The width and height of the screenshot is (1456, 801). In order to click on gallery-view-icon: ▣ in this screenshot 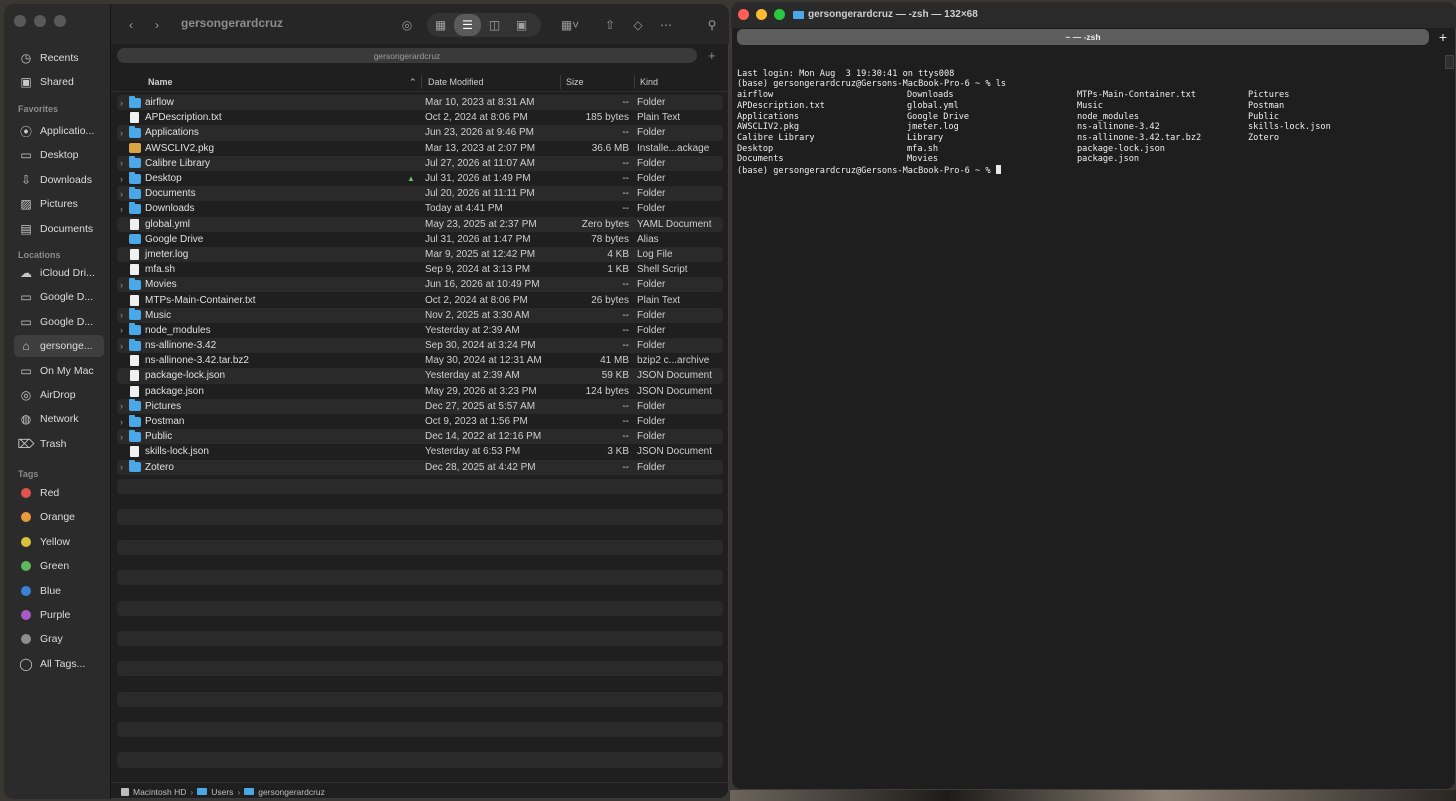, I will do `click(521, 25)`.